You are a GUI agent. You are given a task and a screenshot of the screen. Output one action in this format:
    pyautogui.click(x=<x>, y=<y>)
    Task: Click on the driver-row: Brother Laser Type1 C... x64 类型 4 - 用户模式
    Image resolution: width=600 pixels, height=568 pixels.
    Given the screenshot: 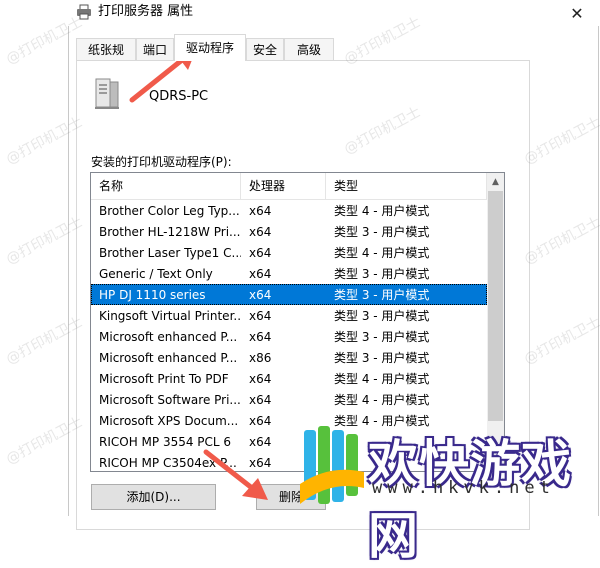 What is the action you would take?
    pyautogui.click(x=289, y=252)
    